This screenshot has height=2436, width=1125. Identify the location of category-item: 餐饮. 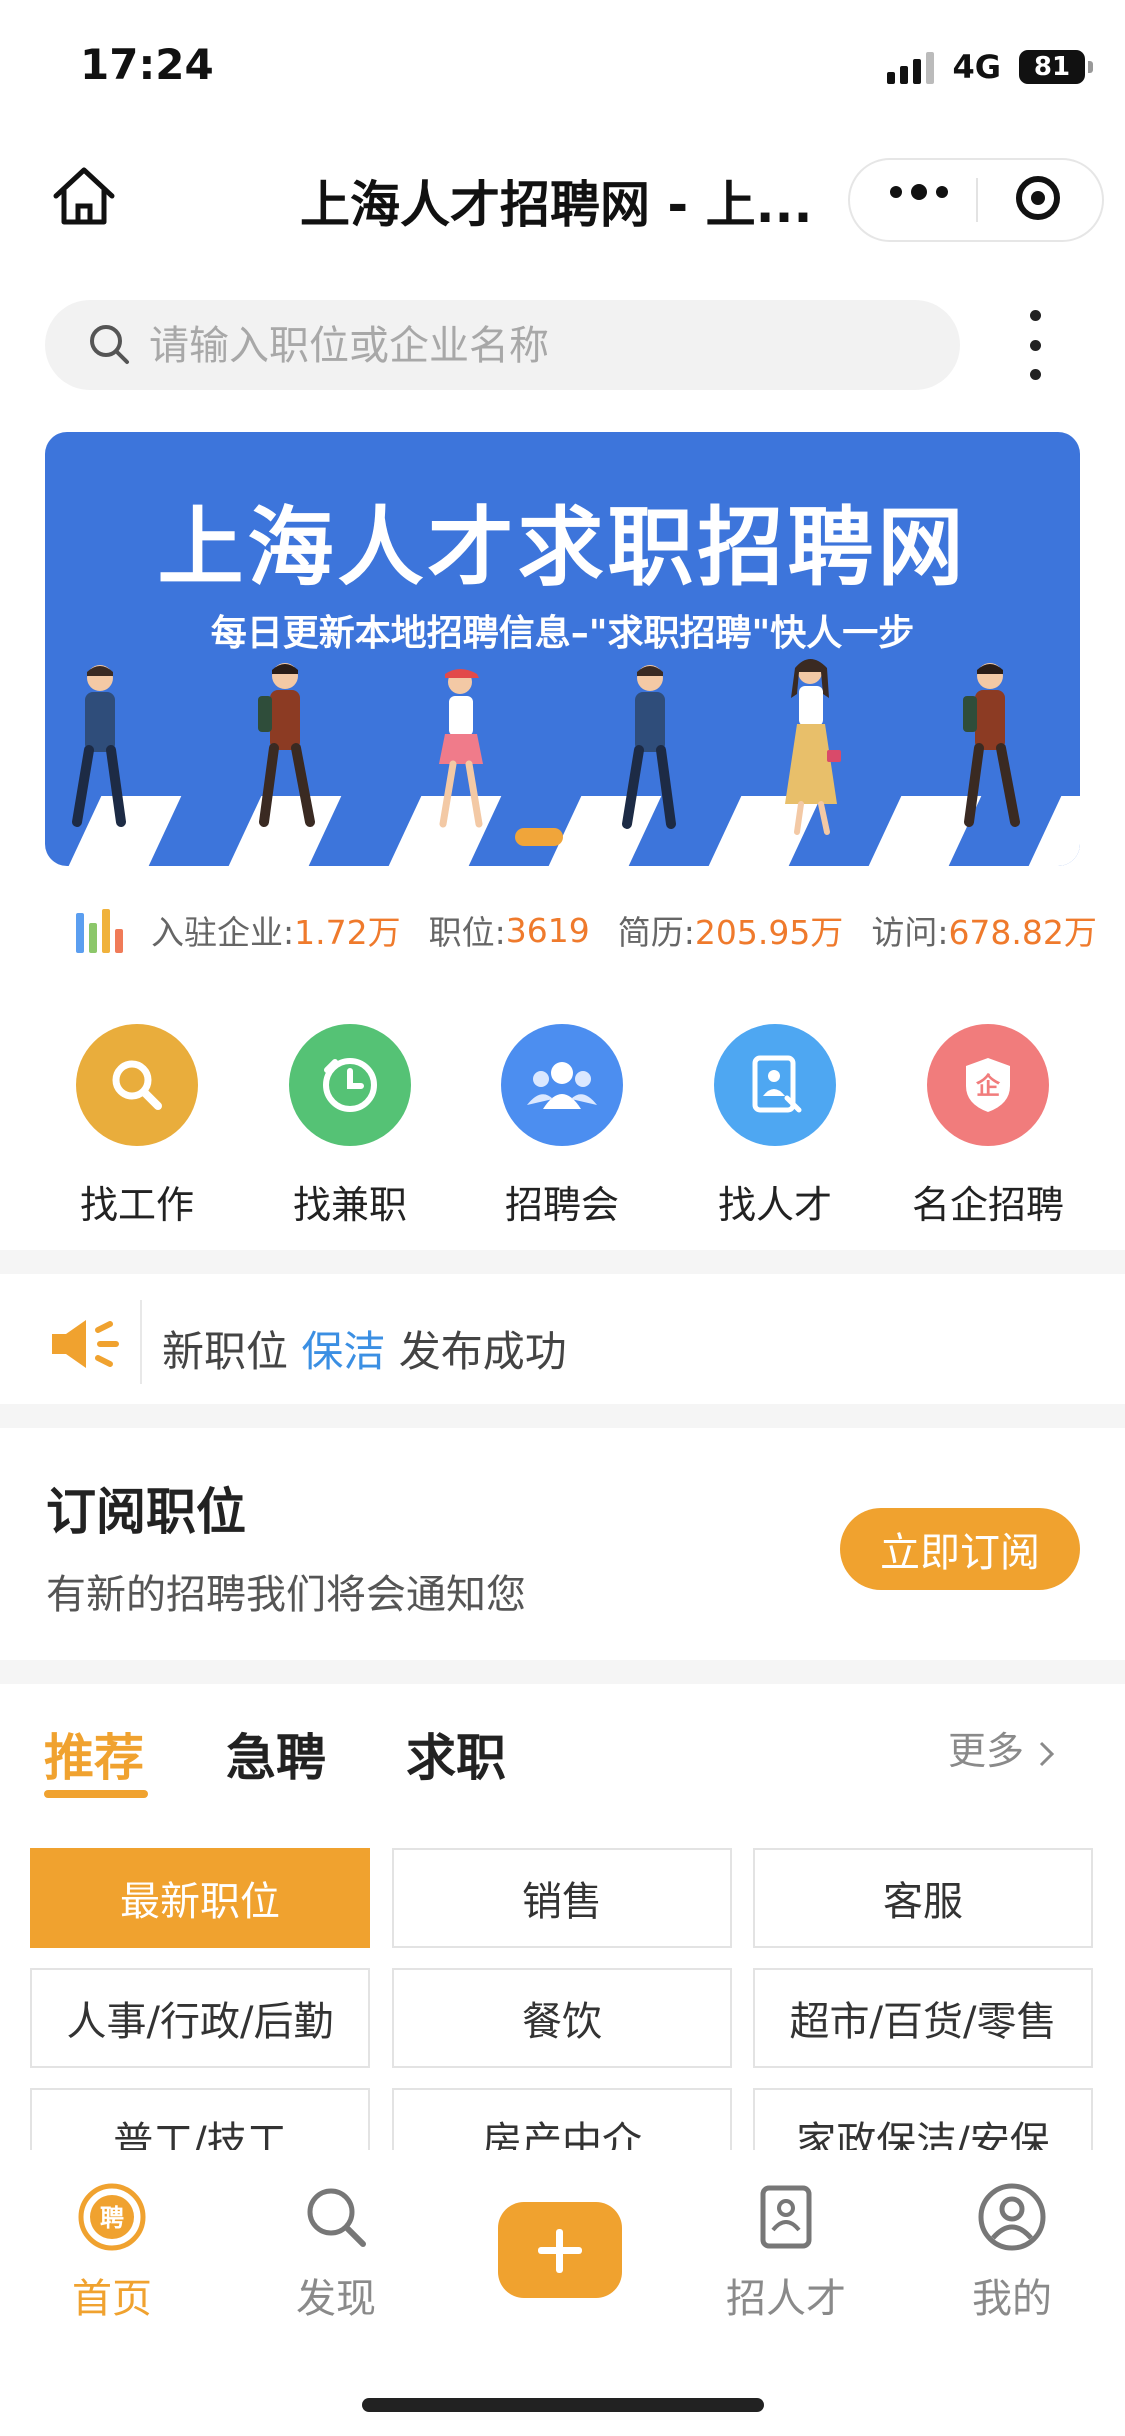
(562, 2018).